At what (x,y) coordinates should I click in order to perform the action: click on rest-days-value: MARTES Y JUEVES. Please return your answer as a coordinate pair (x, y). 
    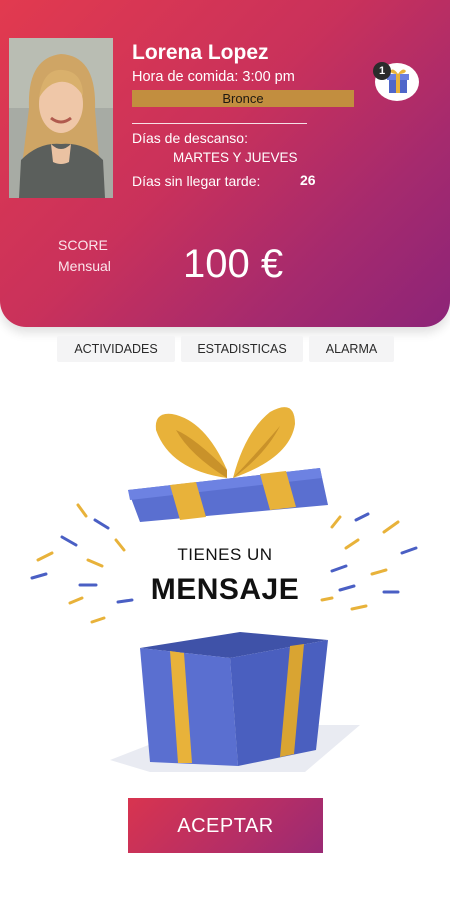
    Looking at the image, I should click on (235, 157).